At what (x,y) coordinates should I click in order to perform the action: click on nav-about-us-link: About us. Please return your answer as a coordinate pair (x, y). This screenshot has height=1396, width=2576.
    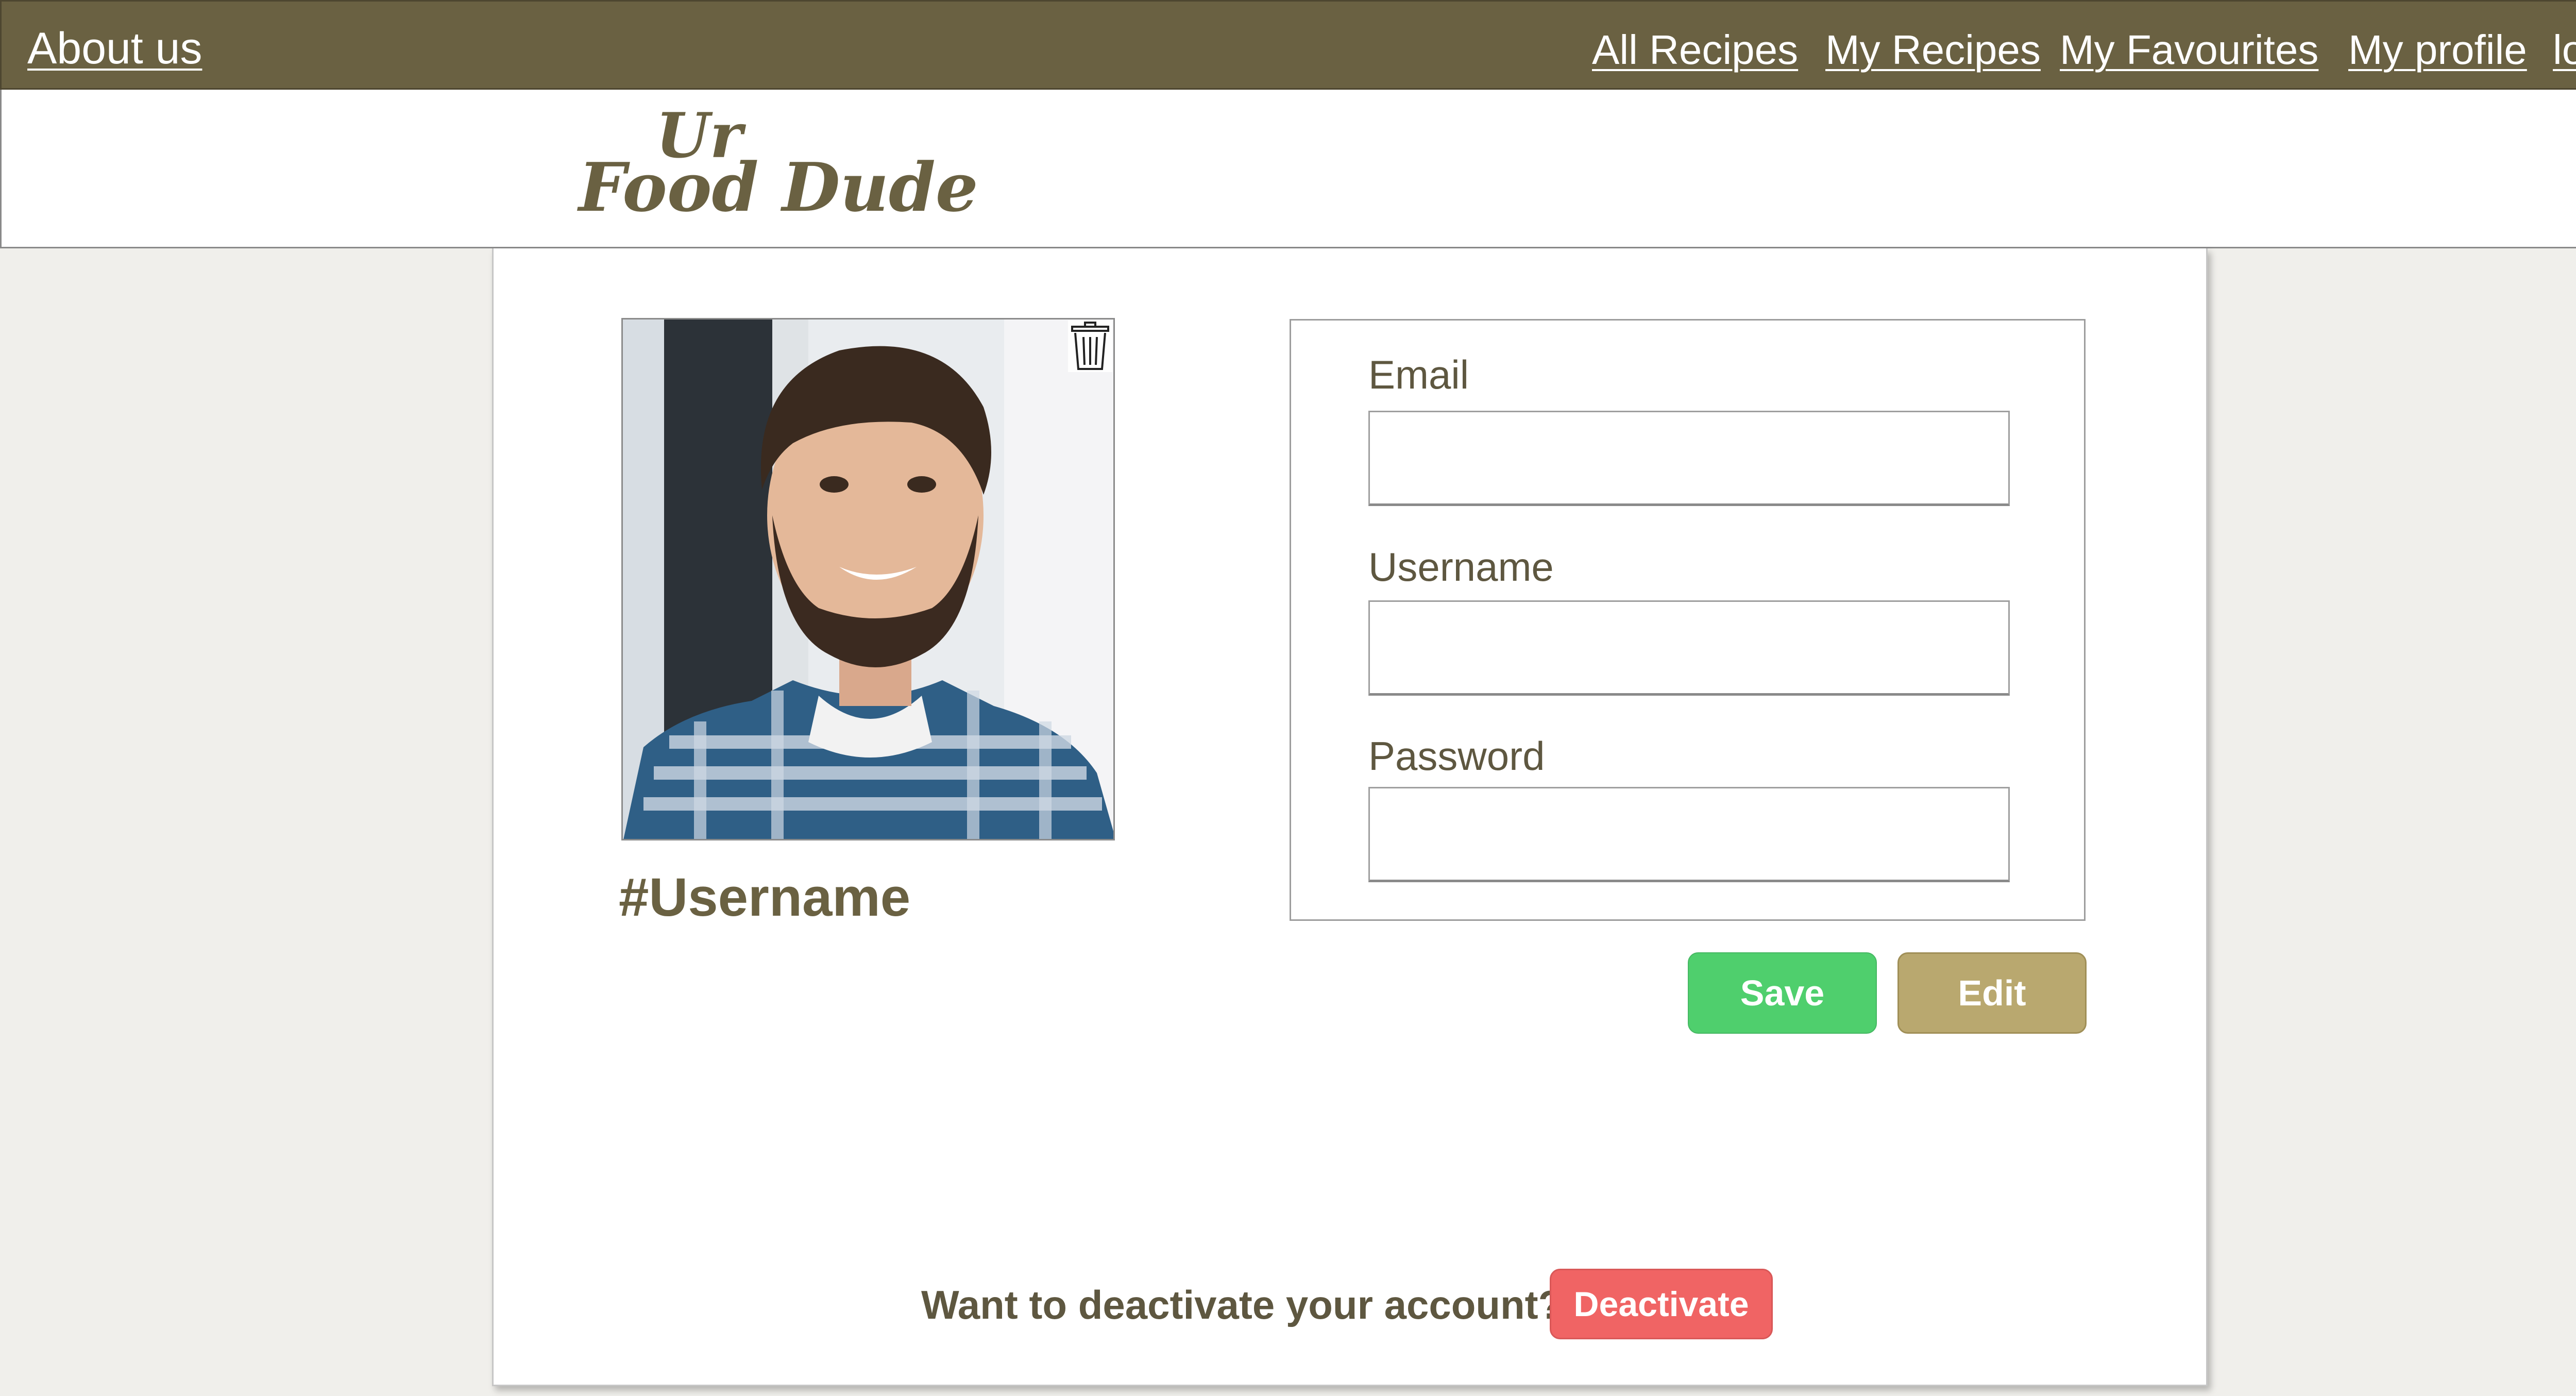
    Looking at the image, I should click on (114, 48).